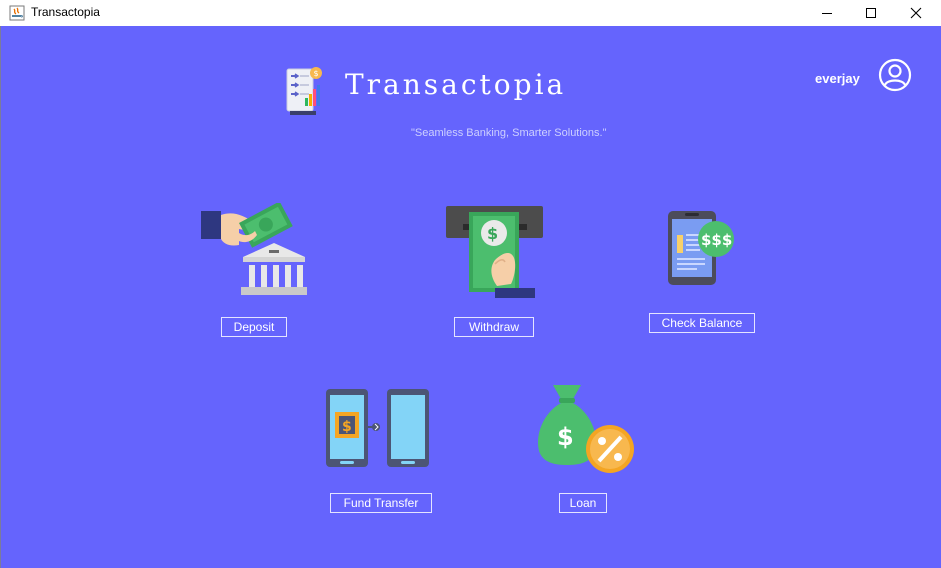  What do you see at coordinates (254, 251) in the screenshot?
I see `deposit-icon` at bounding box center [254, 251].